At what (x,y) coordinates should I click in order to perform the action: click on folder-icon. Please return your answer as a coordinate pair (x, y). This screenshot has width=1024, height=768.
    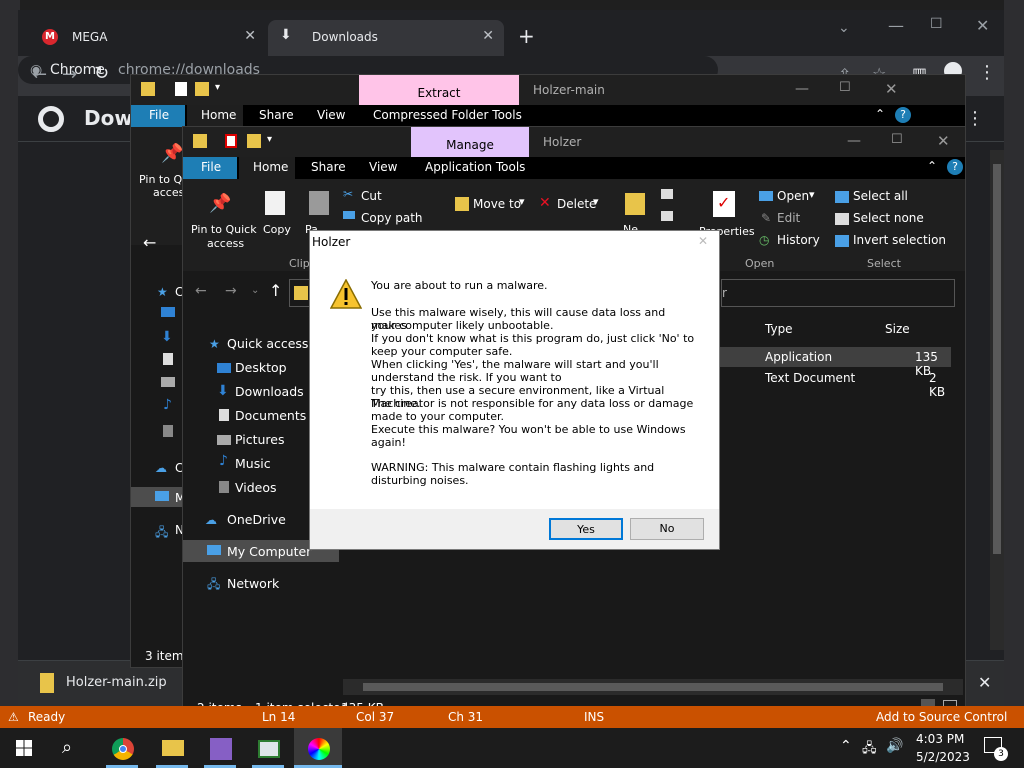
    Looking at the image, I should click on (200, 141).